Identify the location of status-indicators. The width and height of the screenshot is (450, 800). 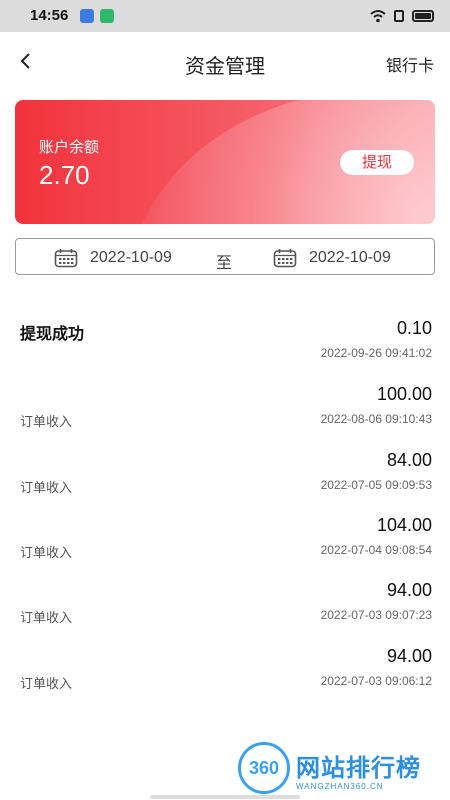
(402, 16).